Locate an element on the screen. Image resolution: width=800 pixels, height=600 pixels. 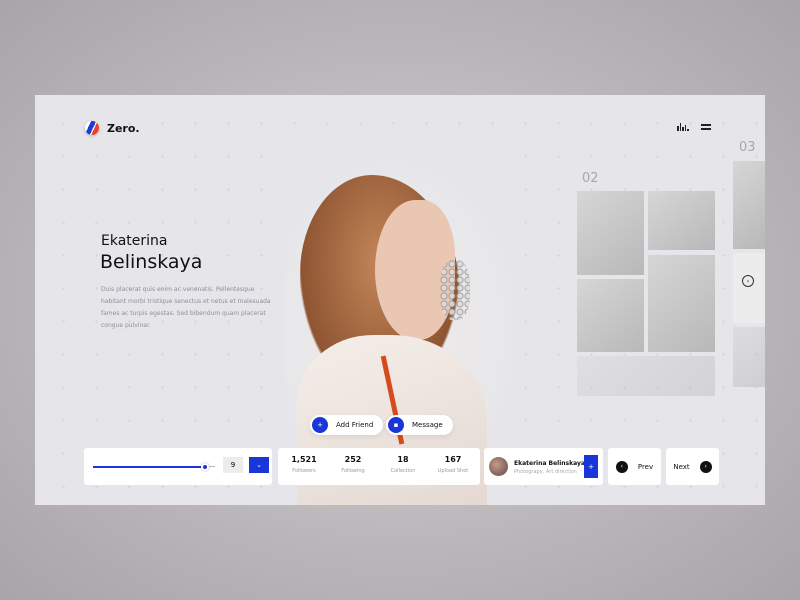
logo-mark-icon is located at coordinates (92, 128).